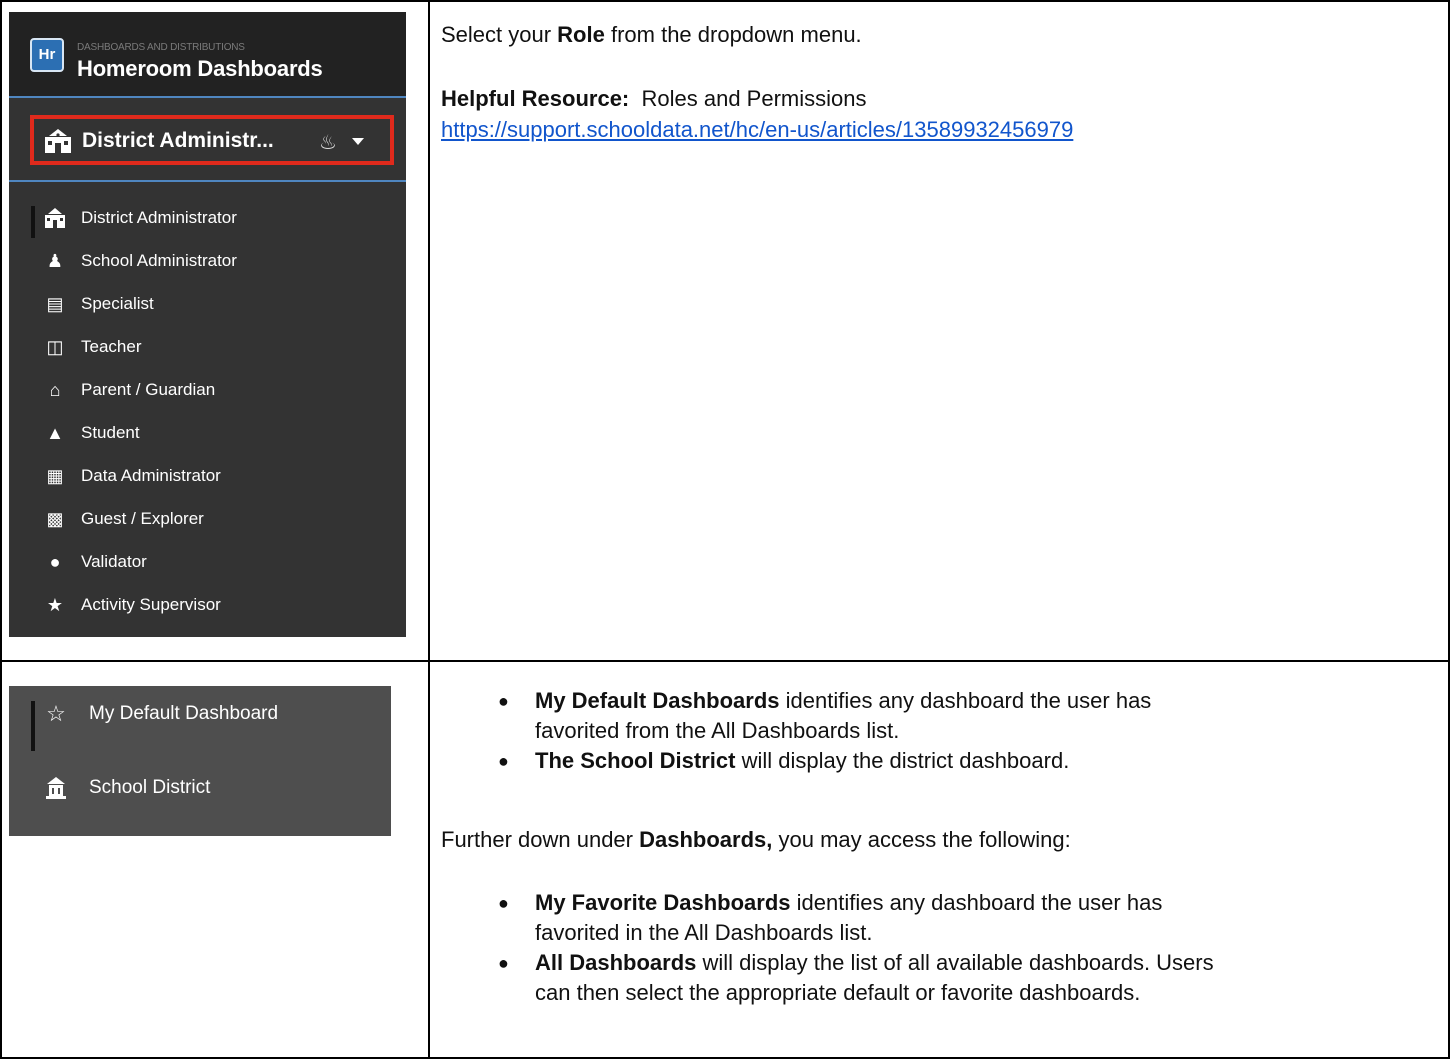 The image size is (1450, 1059). What do you see at coordinates (207, 433) in the screenshot?
I see `role-item-student: ▲ Student` at bounding box center [207, 433].